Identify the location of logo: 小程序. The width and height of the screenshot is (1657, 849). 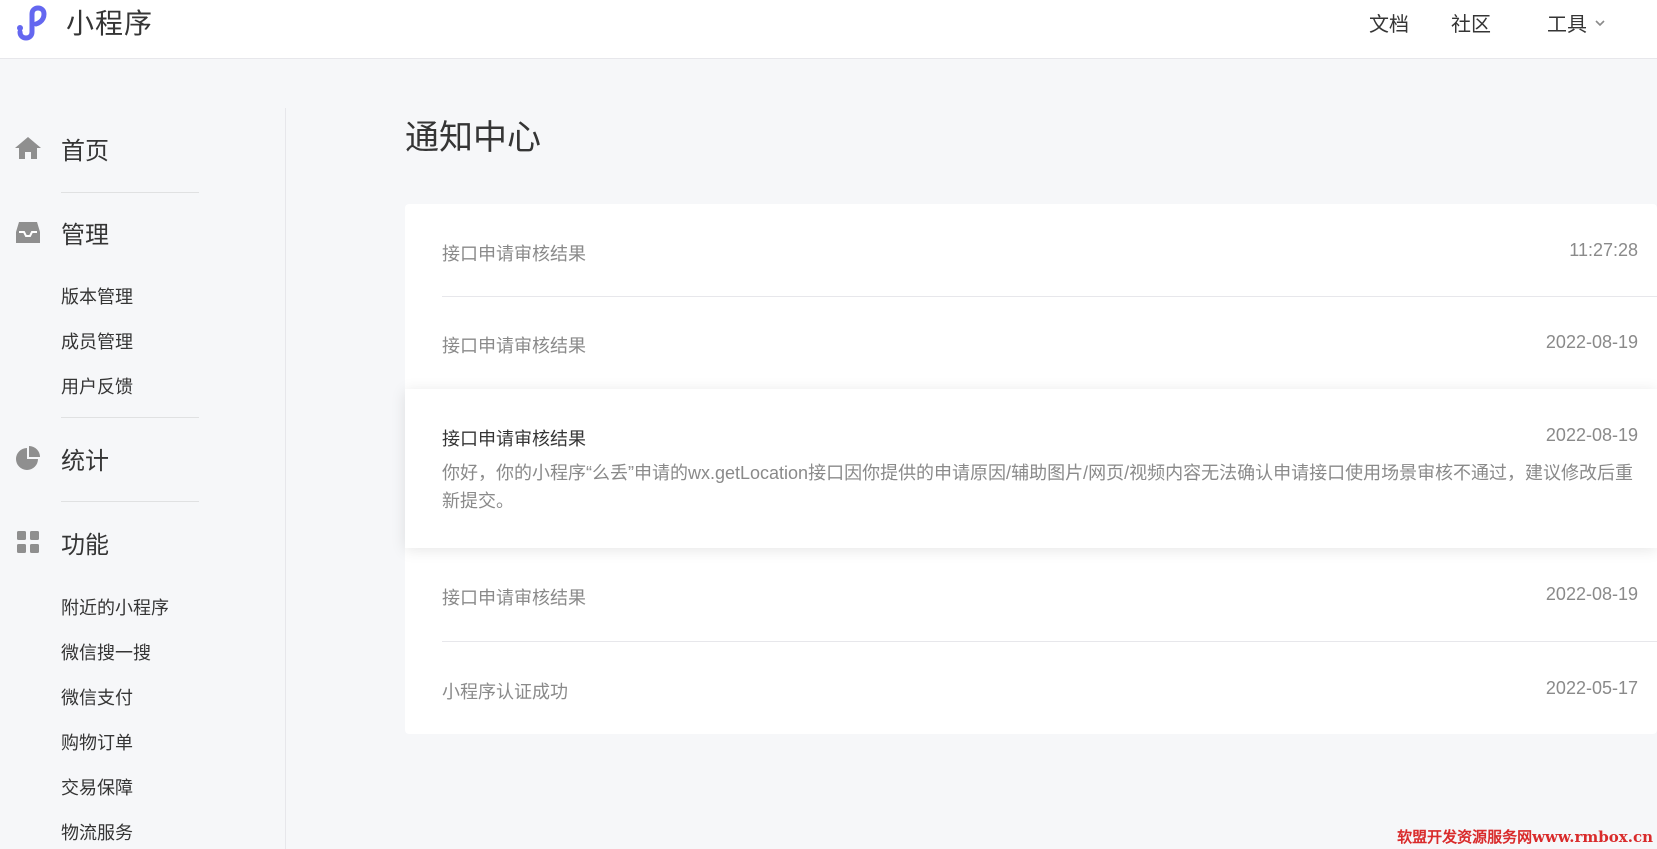
(83, 22).